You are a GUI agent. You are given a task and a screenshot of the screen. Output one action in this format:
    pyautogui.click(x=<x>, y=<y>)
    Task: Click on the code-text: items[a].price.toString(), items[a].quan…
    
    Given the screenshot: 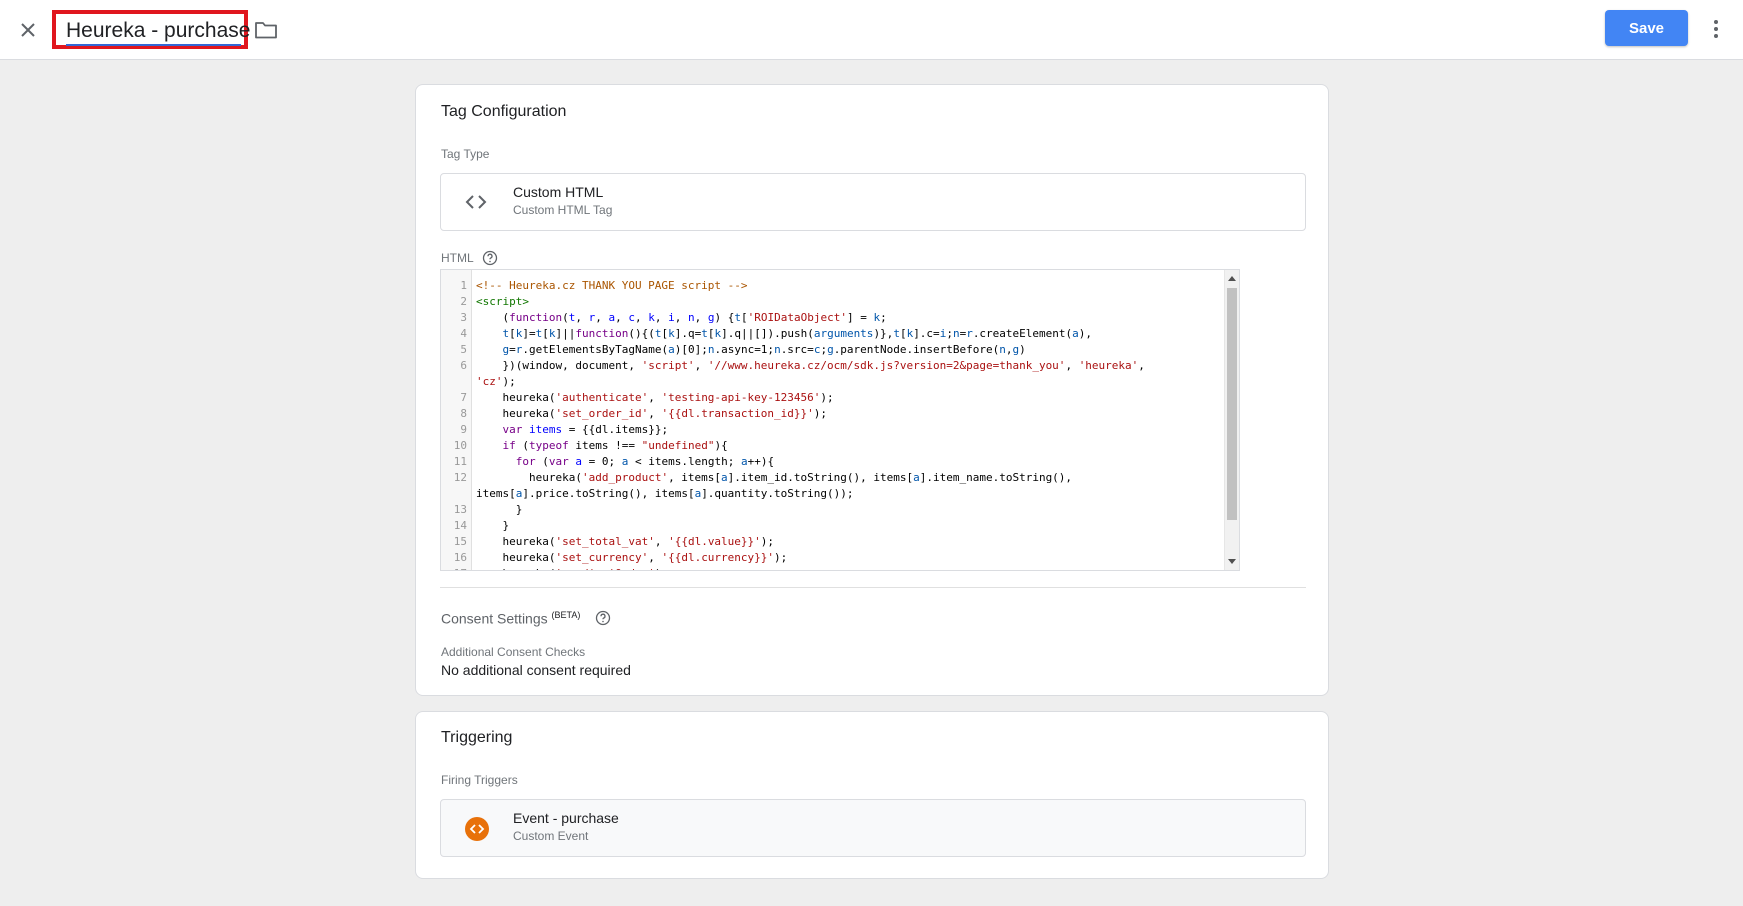 What is the action you would take?
    pyautogui.click(x=665, y=493)
    